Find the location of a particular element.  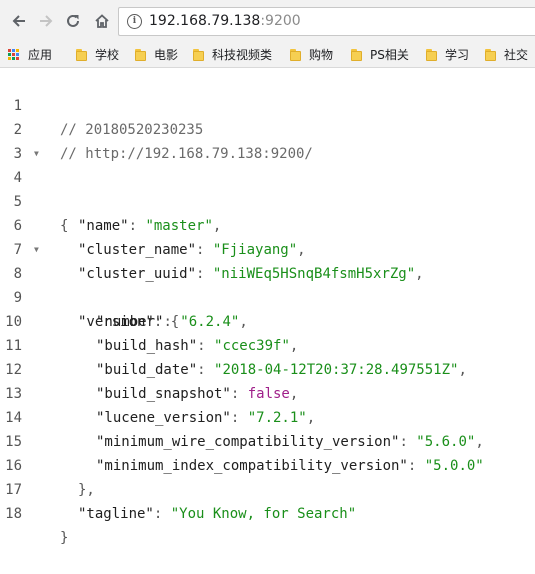

browser-toolbar: i 192.168.79.138:9200 is located at coordinates (267, 21).